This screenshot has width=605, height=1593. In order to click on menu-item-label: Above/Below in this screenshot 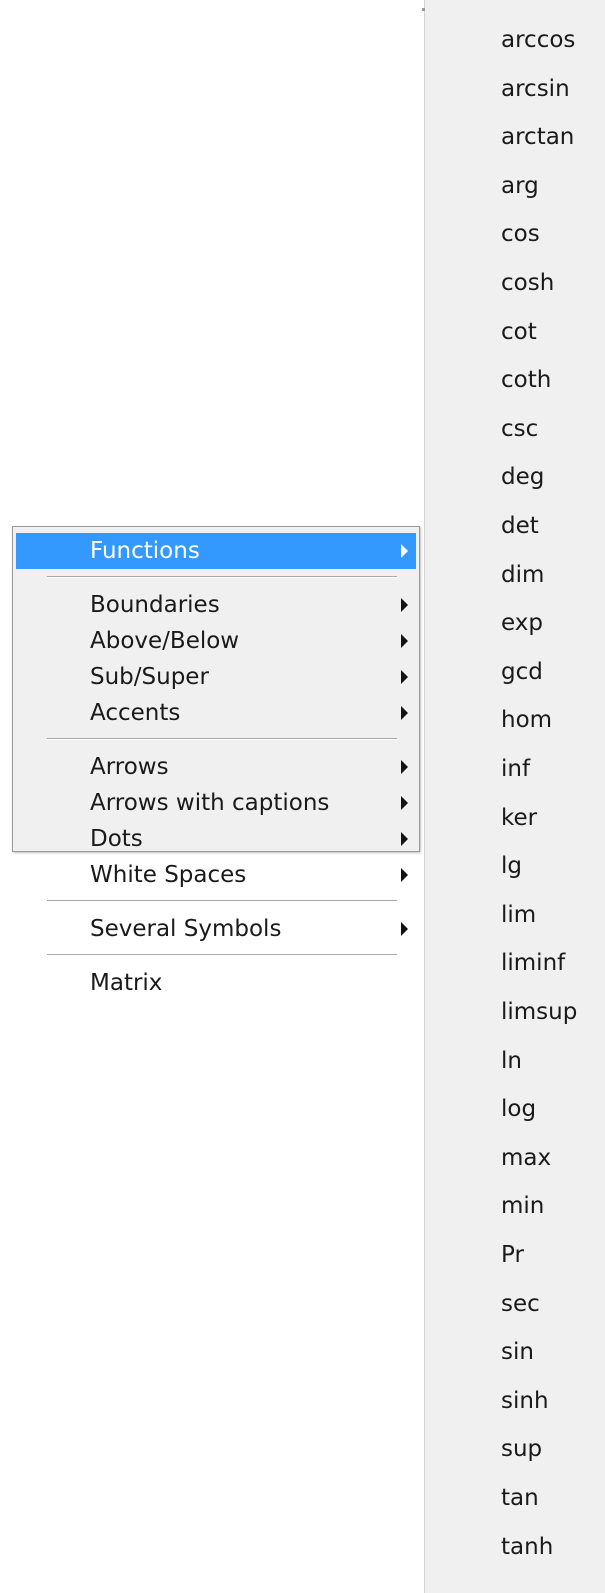, I will do `click(165, 641)`.